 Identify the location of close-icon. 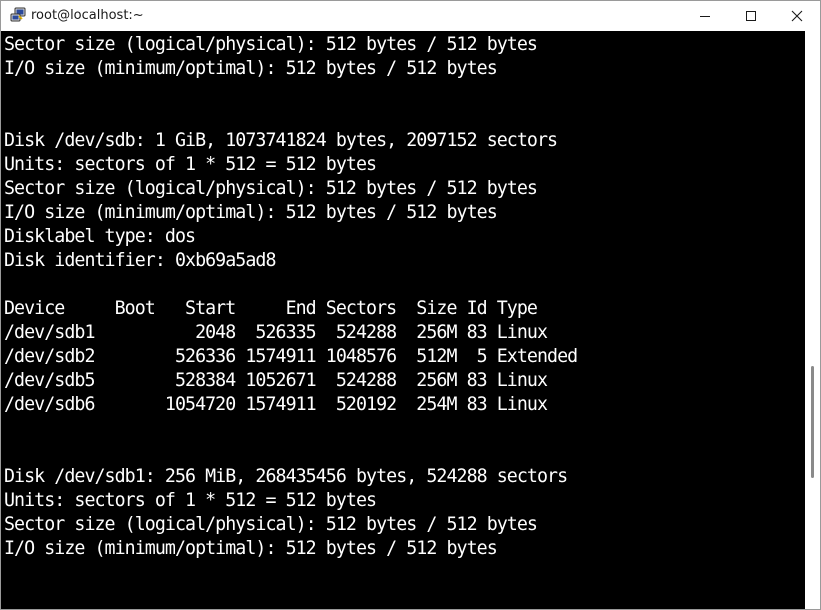
(797, 16).